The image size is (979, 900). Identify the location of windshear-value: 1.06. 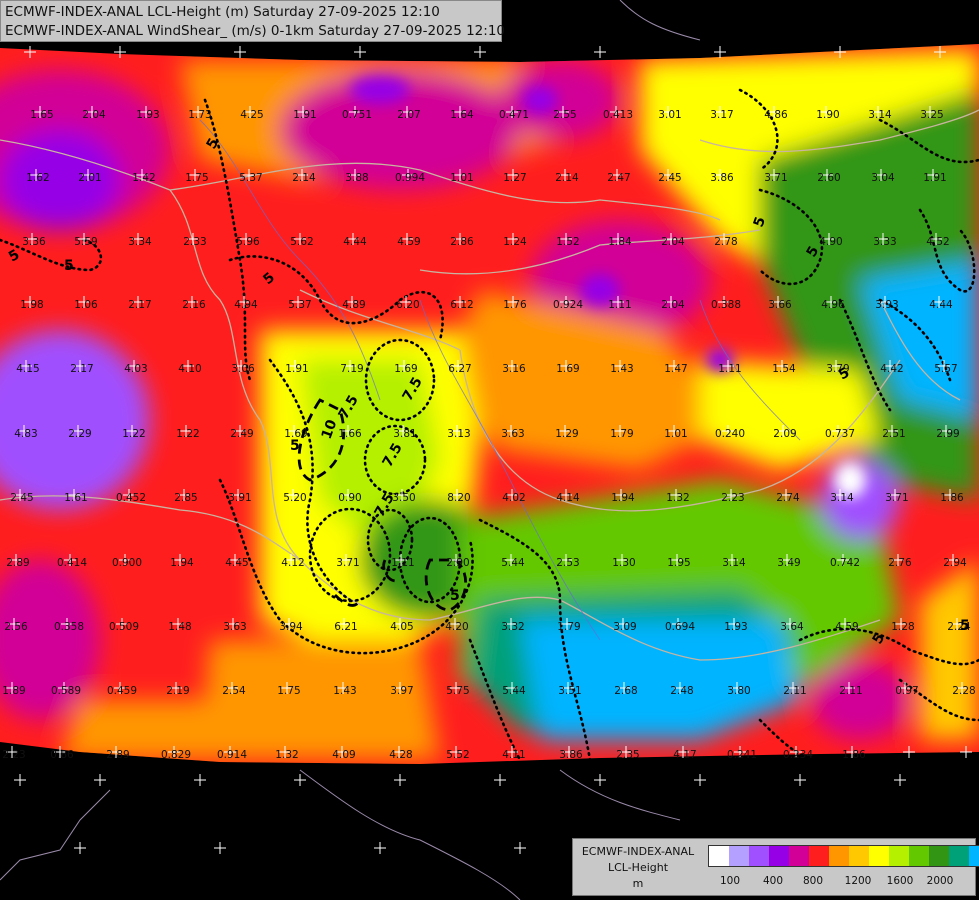
(86, 305).